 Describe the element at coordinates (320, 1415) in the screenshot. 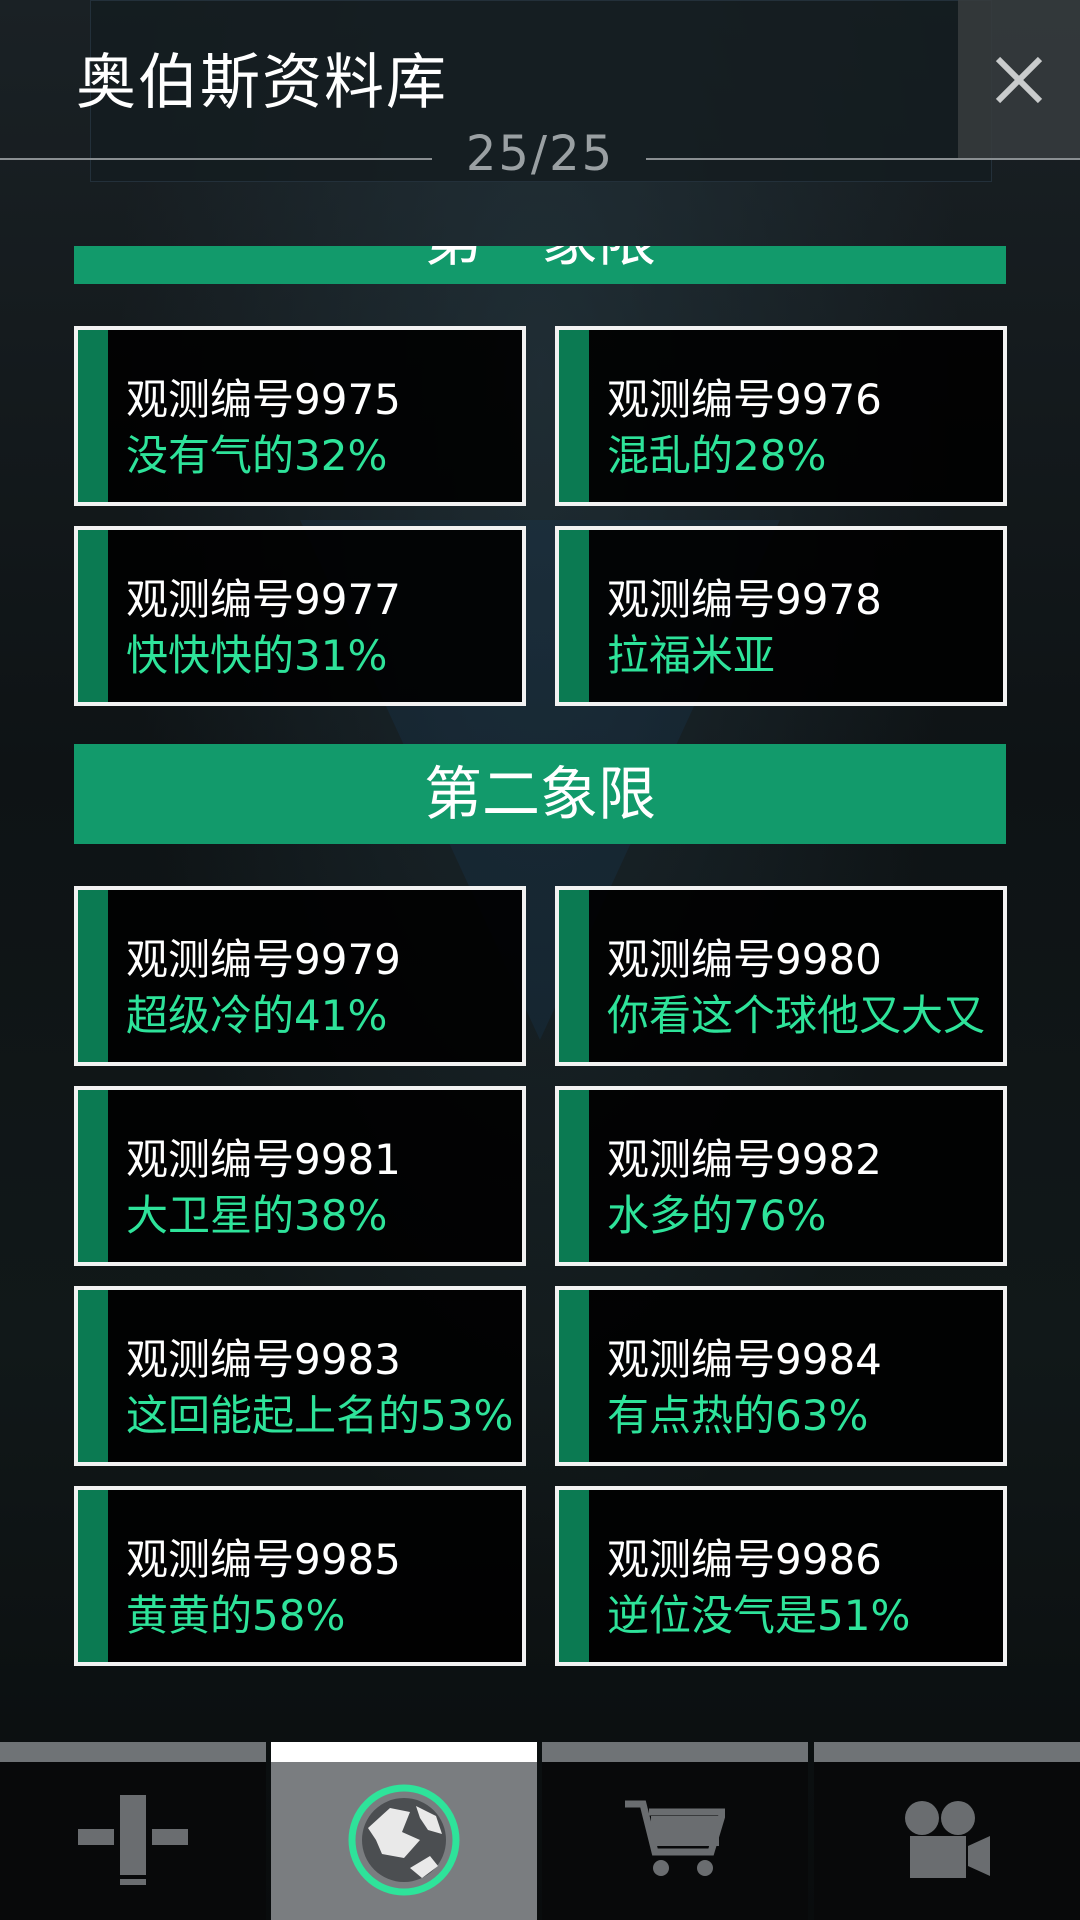

I see `observation-desc: 这回能起上名的53%` at that location.